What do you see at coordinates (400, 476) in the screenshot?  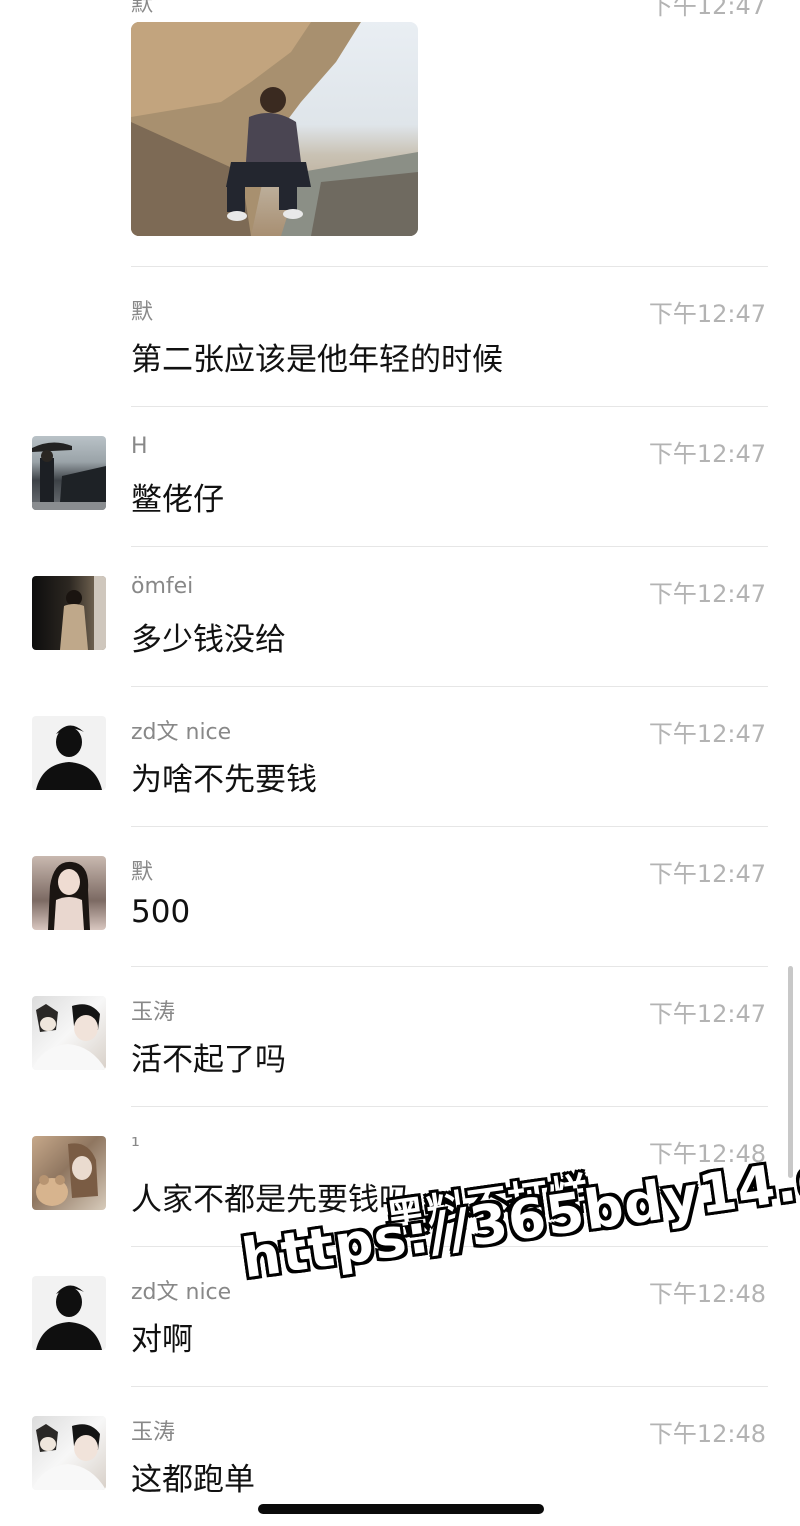 I see `chat-message: H 下午12:47 鳖佬仔` at bounding box center [400, 476].